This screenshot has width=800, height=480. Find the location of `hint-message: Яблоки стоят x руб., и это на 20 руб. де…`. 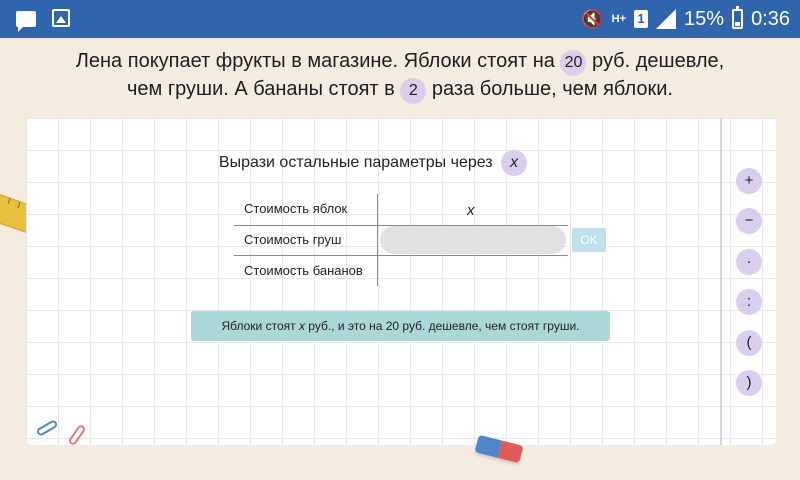

hint-message: Яблоки стоят x руб., и это на 20 руб. де… is located at coordinates (400, 326).